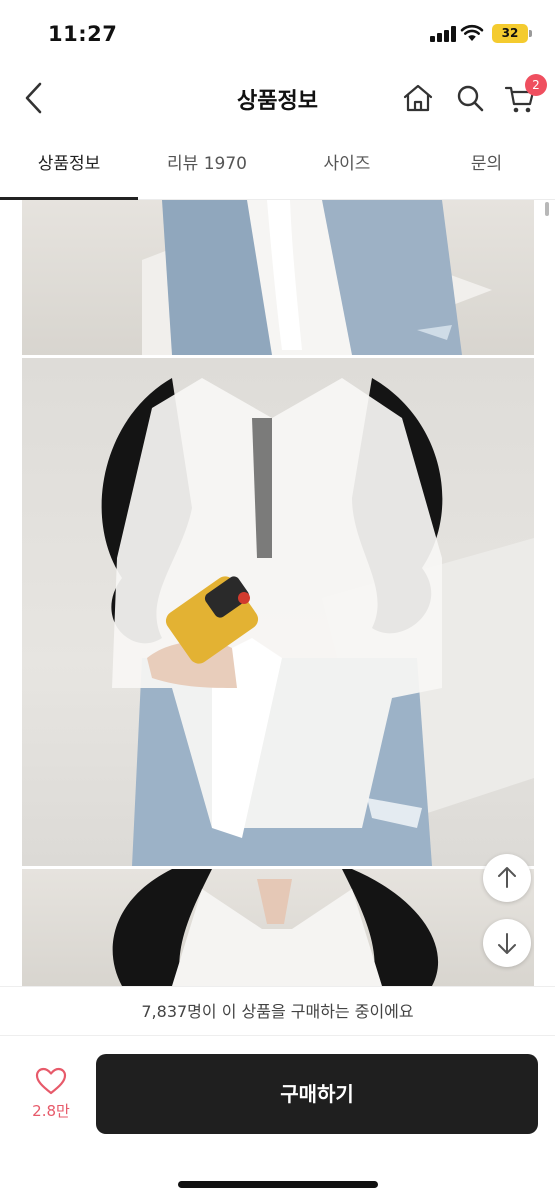 The height and width of the screenshot is (1200, 555). I want to click on cart-count-badge: 2, so click(536, 85).